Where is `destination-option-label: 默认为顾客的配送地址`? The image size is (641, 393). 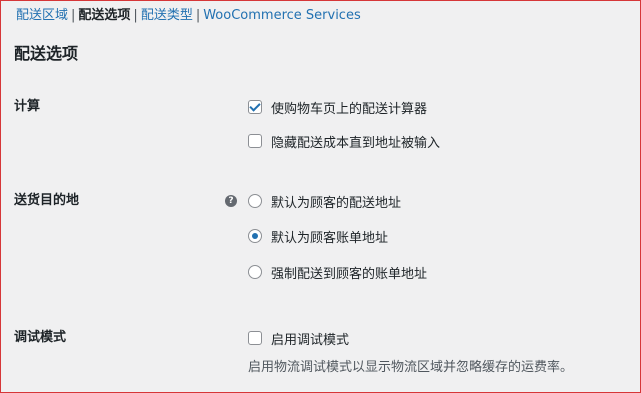
destination-option-label: 默认为顾客的配送地址 is located at coordinates (336, 203).